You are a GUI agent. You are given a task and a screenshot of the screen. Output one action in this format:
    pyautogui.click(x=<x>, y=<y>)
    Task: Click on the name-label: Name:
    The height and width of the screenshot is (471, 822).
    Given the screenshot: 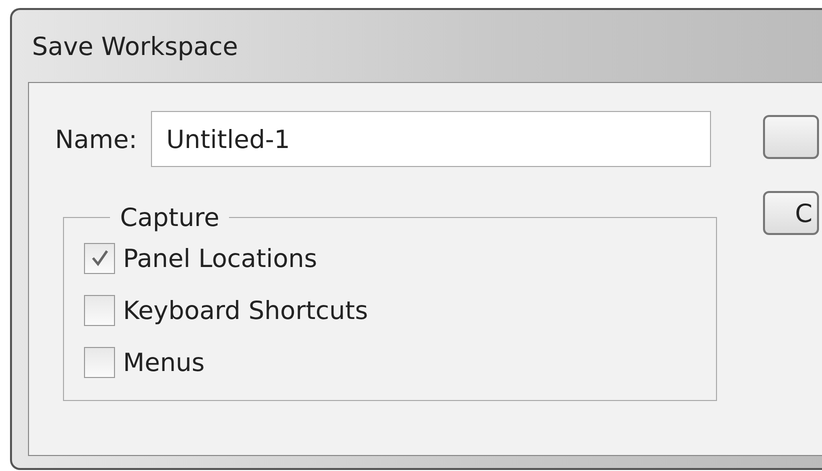 What is the action you would take?
    pyautogui.click(x=96, y=139)
    